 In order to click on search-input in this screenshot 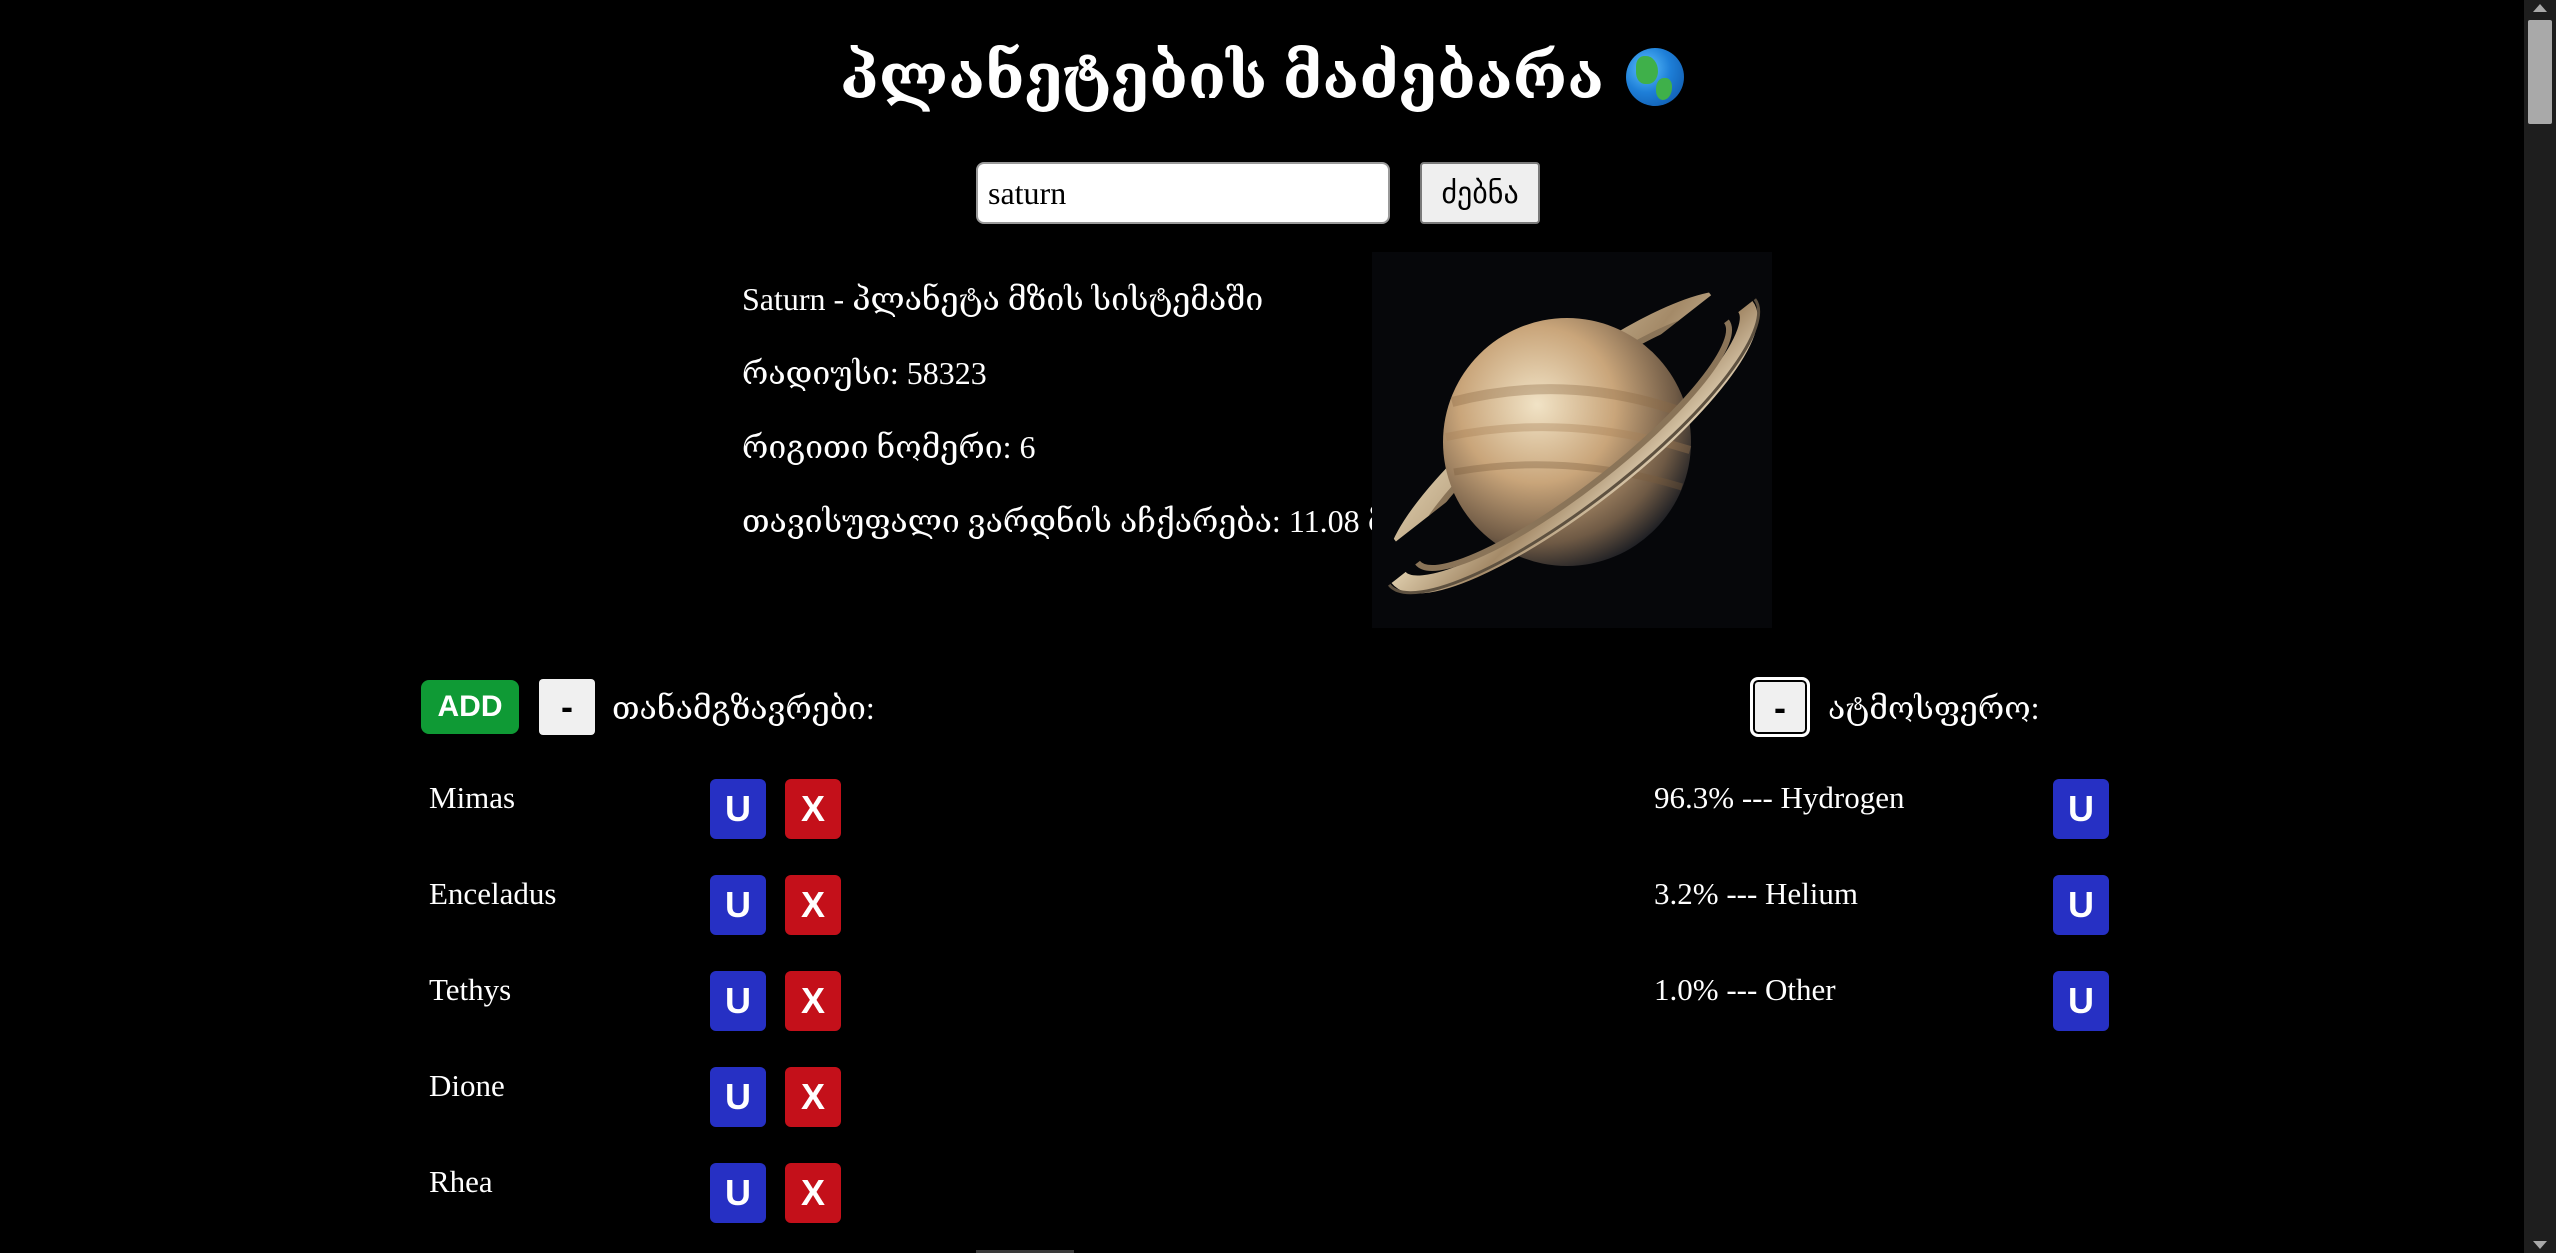, I will do `click(1183, 193)`.